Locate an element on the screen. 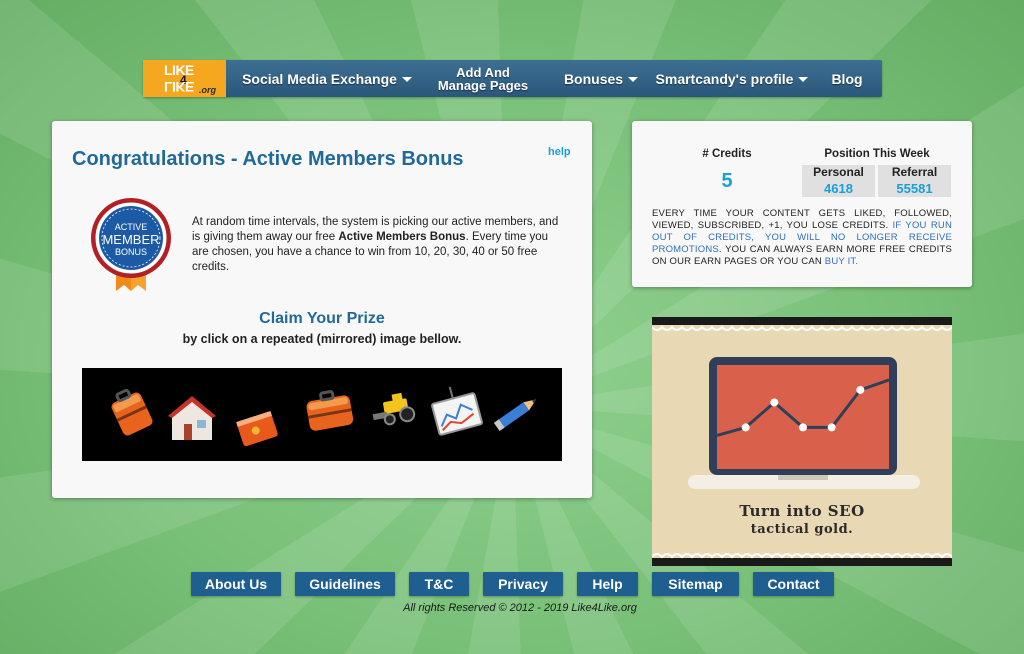 Image resolution: width=1024 pixels, height=654 pixels. nav-blog-label: Blog is located at coordinates (847, 78).